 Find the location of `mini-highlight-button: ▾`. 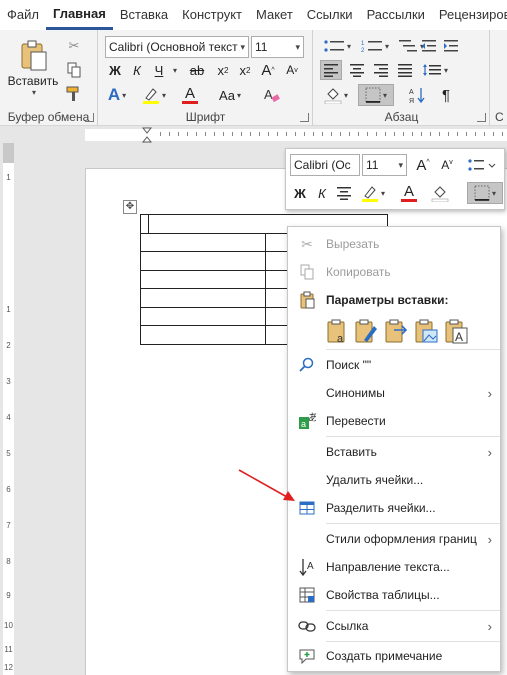

mini-highlight-button: ▾ is located at coordinates (373, 193).